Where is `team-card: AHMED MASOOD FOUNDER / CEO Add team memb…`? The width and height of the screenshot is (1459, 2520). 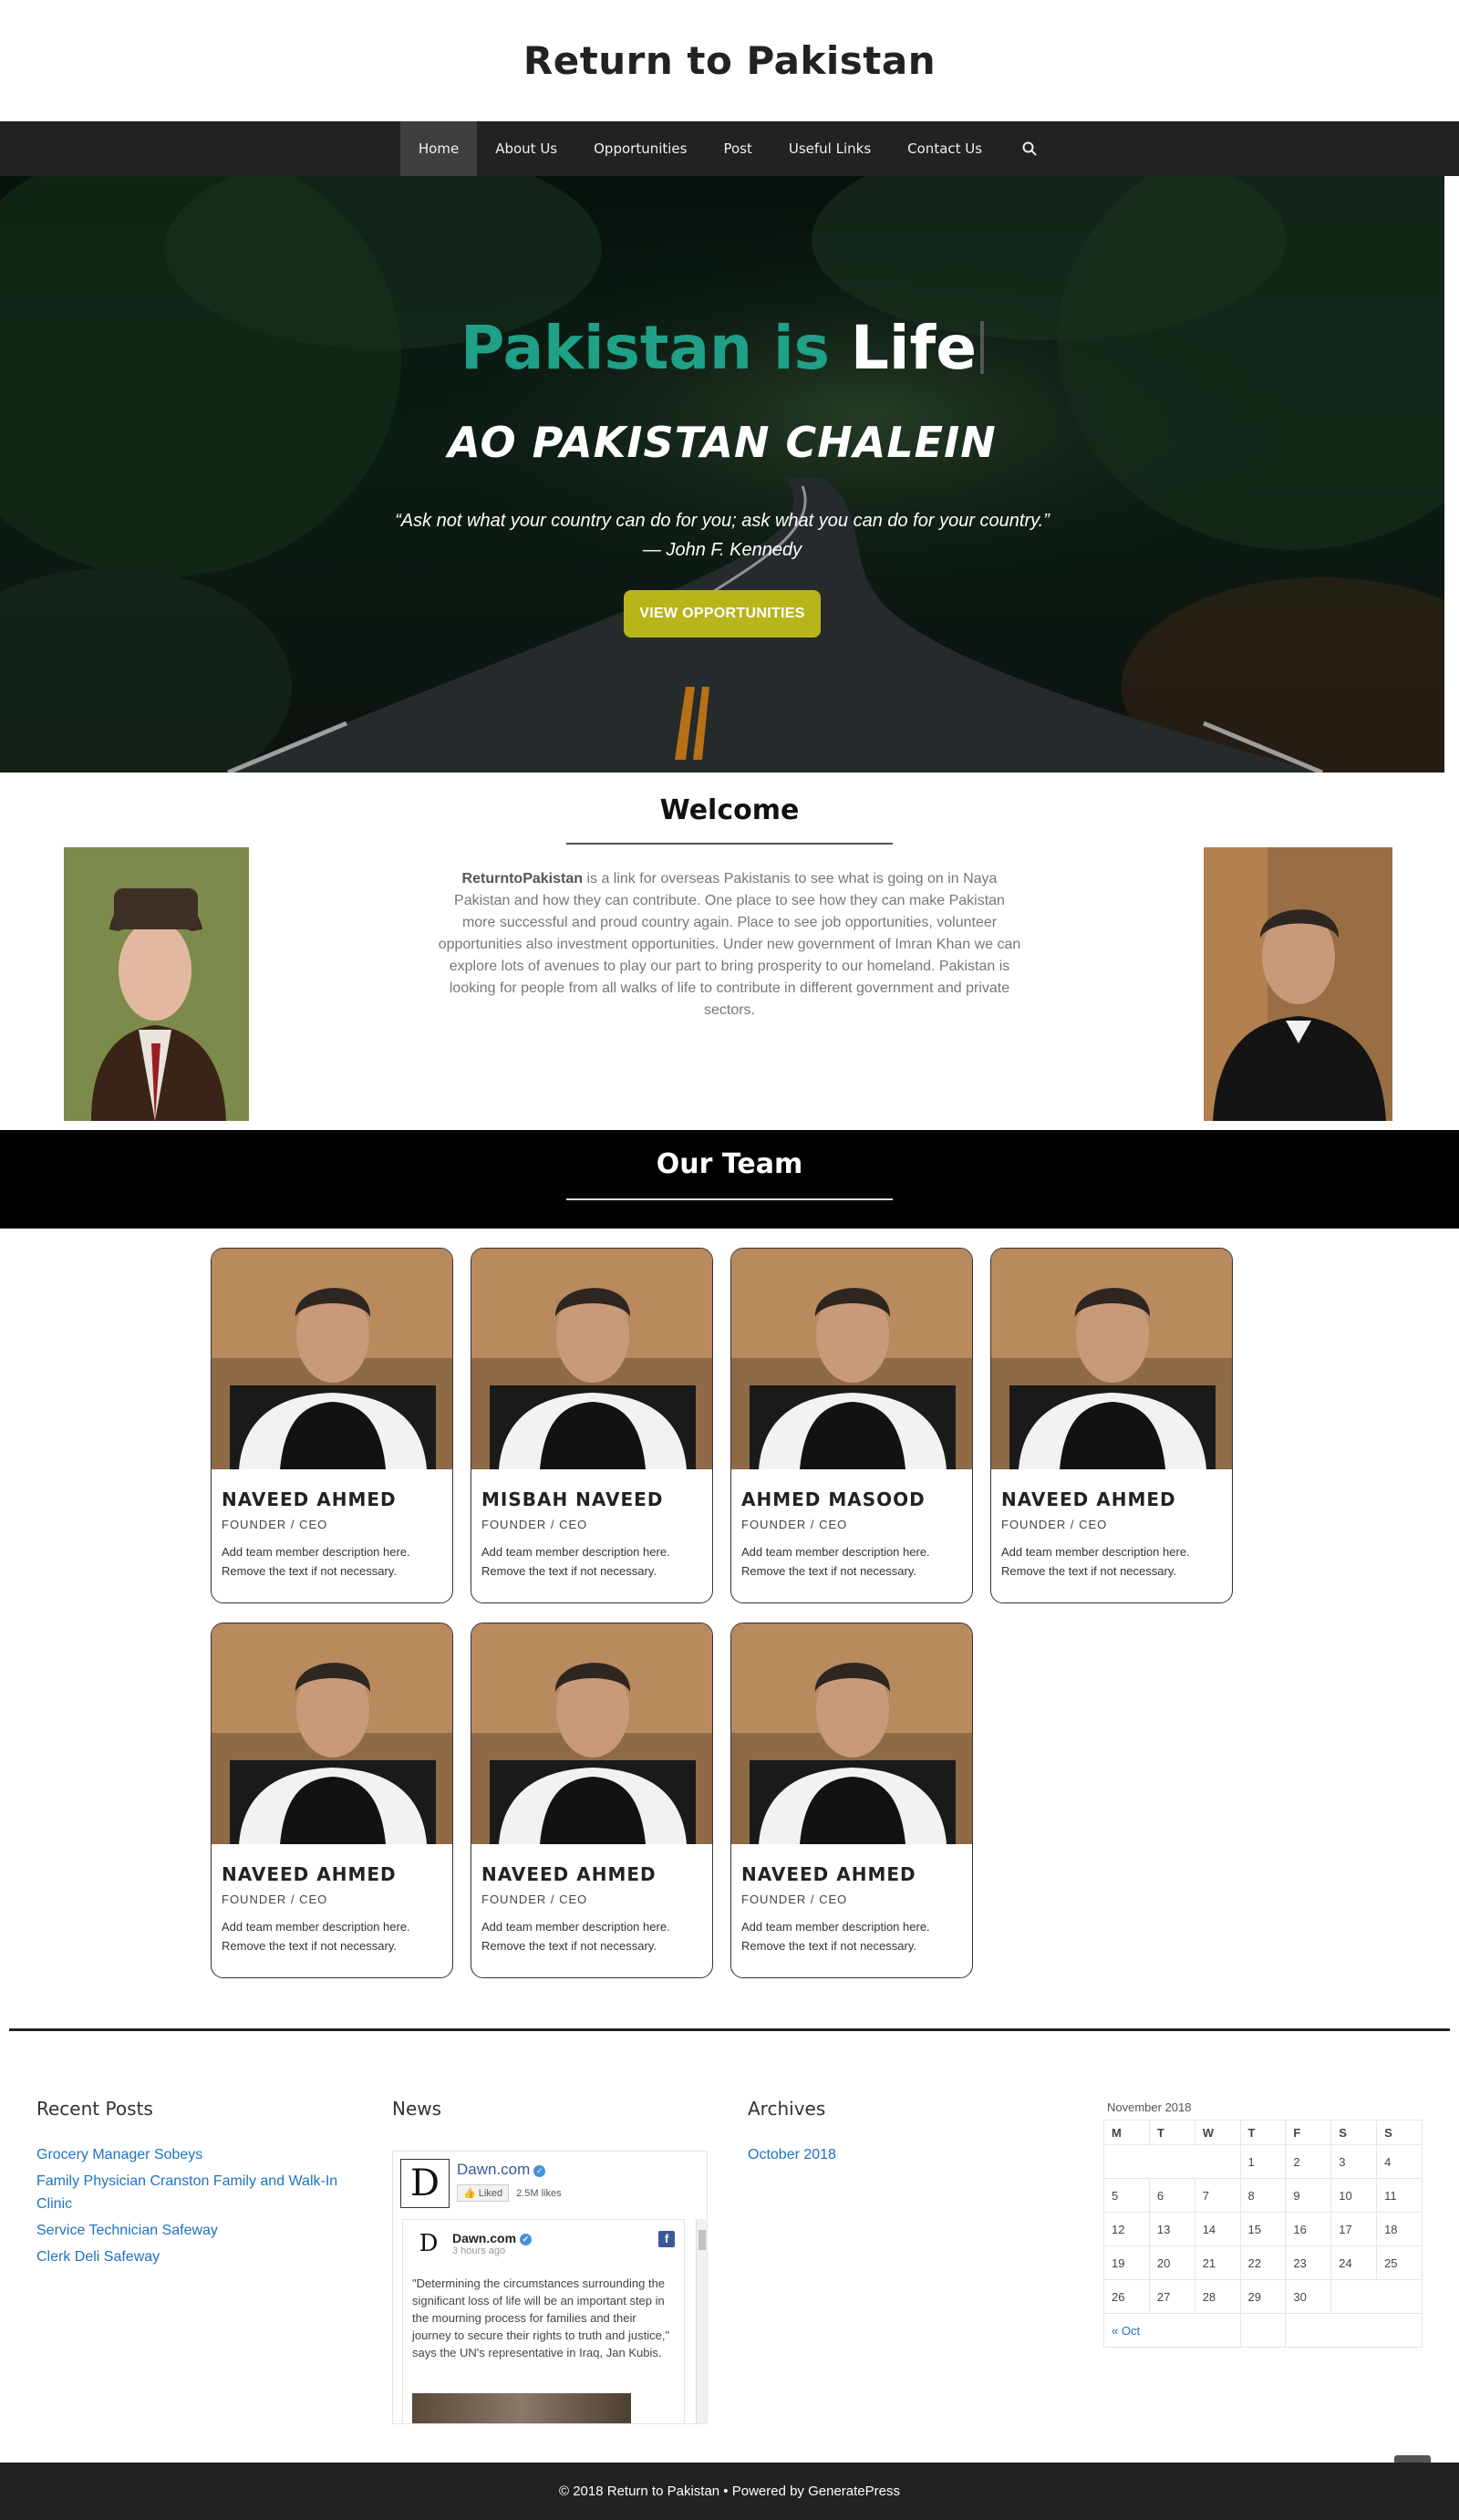
team-card: AHMED MASOOD FOUNDER / CEO Add team memb… is located at coordinates (851, 1425).